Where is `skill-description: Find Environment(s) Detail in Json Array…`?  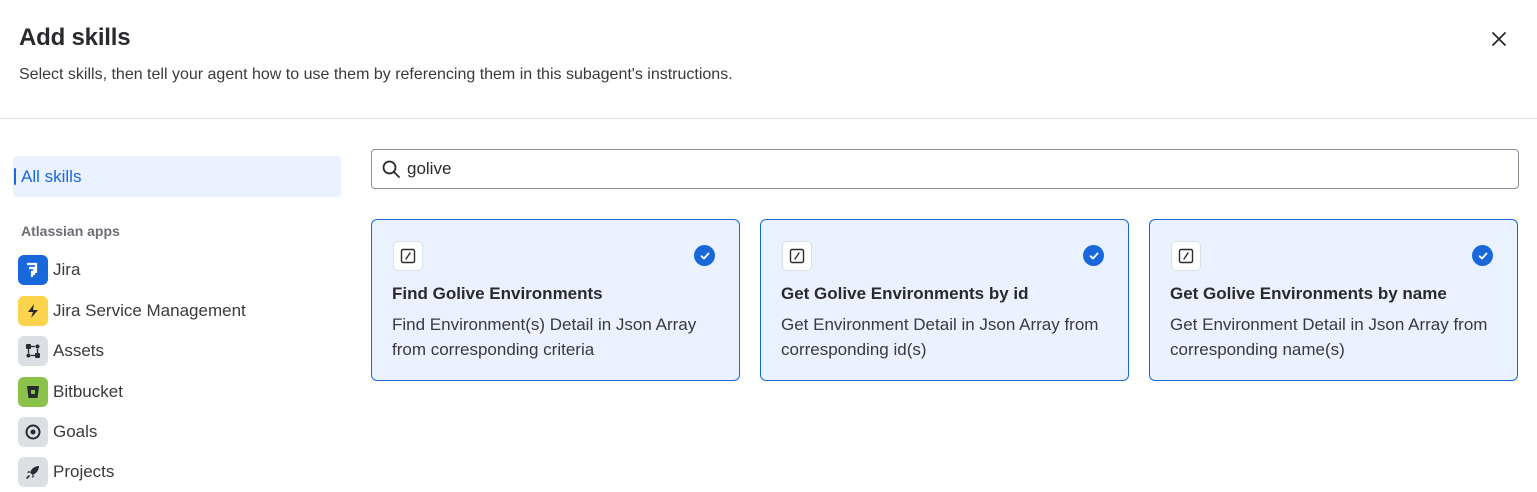 skill-description: Find Environment(s) Detail in Json Array… is located at coordinates (544, 337).